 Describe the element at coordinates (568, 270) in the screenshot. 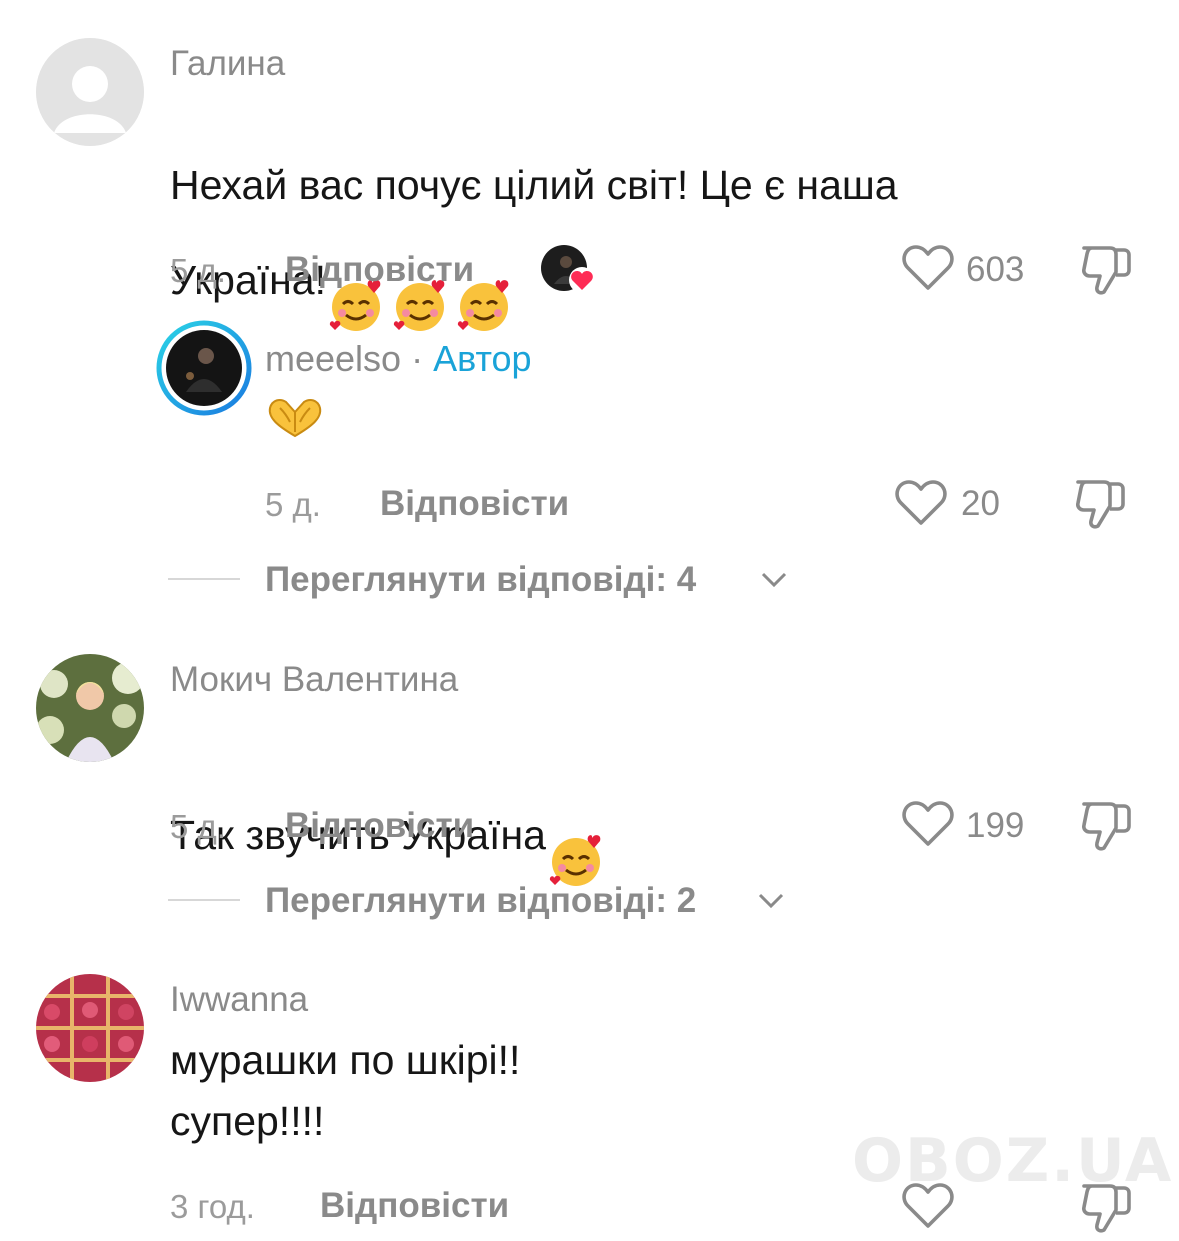

I see `creator-liked-badge` at that location.